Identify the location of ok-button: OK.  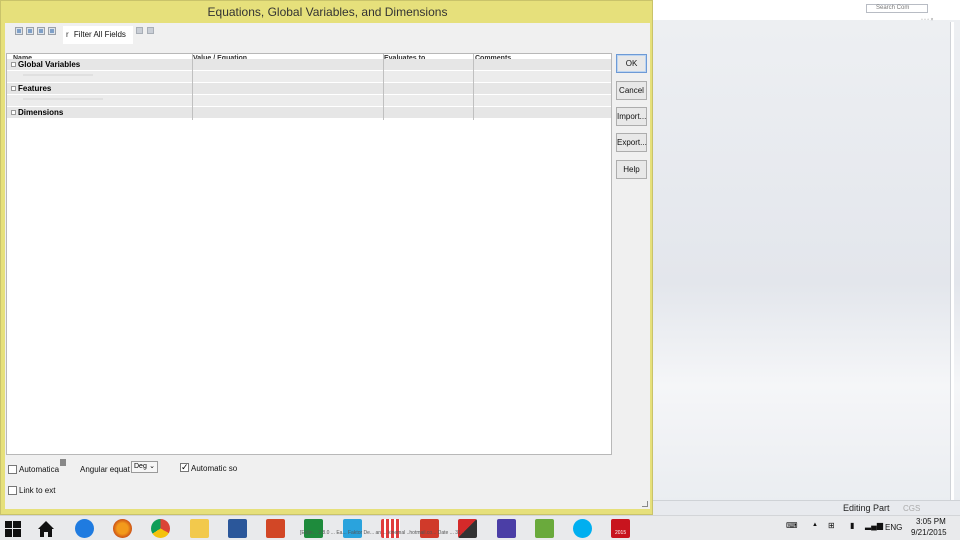
(631, 63).